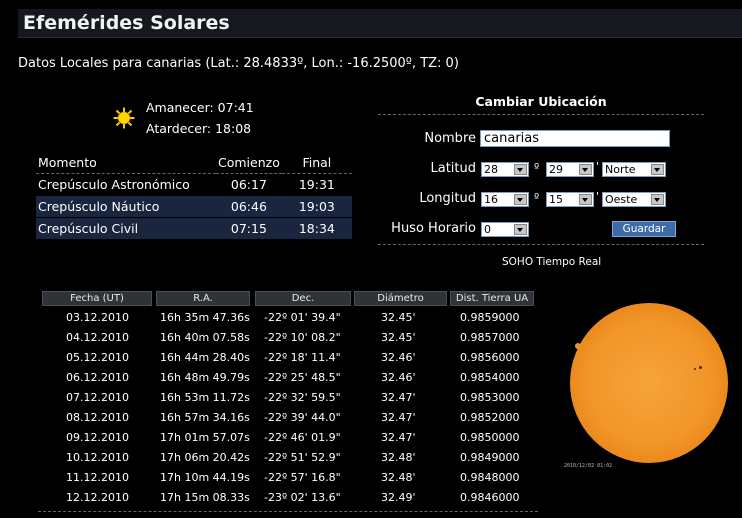 This screenshot has width=742, height=518. I want to click on name-label: Nombre, so click(450, 138).